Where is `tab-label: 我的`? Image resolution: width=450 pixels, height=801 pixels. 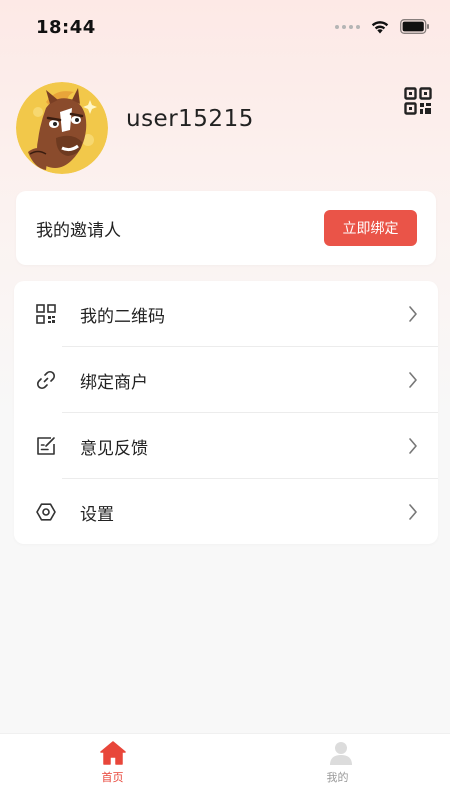
tab-label: 我的 is located at coordinates (337, 777).